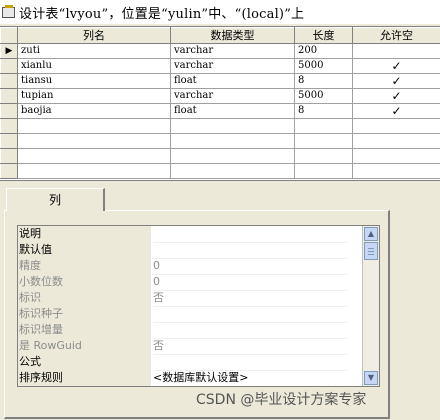  I want to click on header-length: 长度, so click(323, 35).